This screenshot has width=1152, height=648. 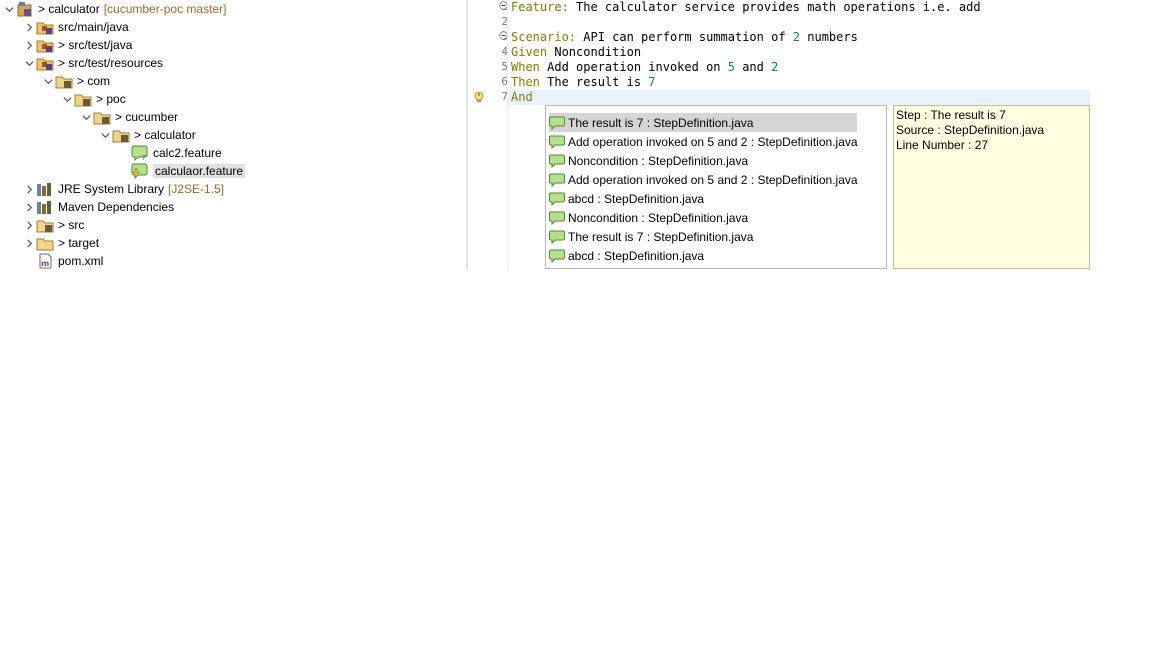 I want to click on tree-item-label: src/main/java, so click(x=93, y=27).